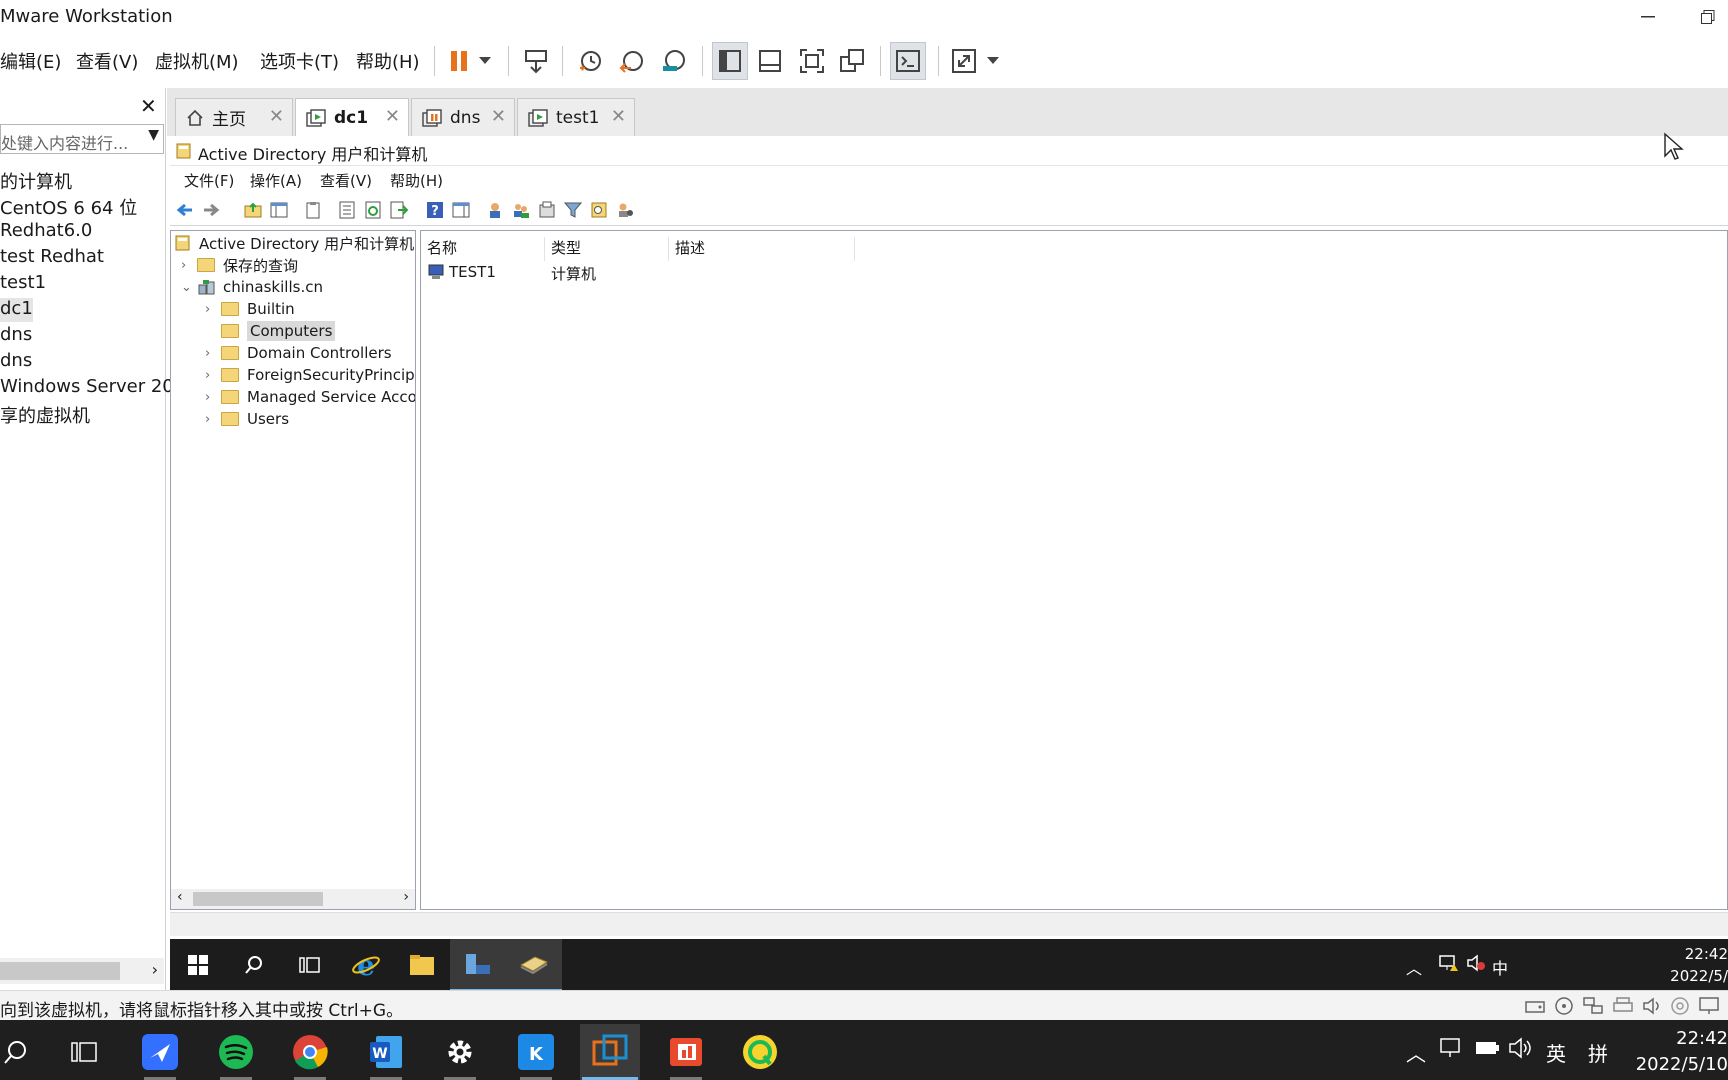 The height and width of the screenshot is (1080, 1728). Describe the element at coordinates (610, 1052) in the screenshot. I see `vmware-icon` at that location.